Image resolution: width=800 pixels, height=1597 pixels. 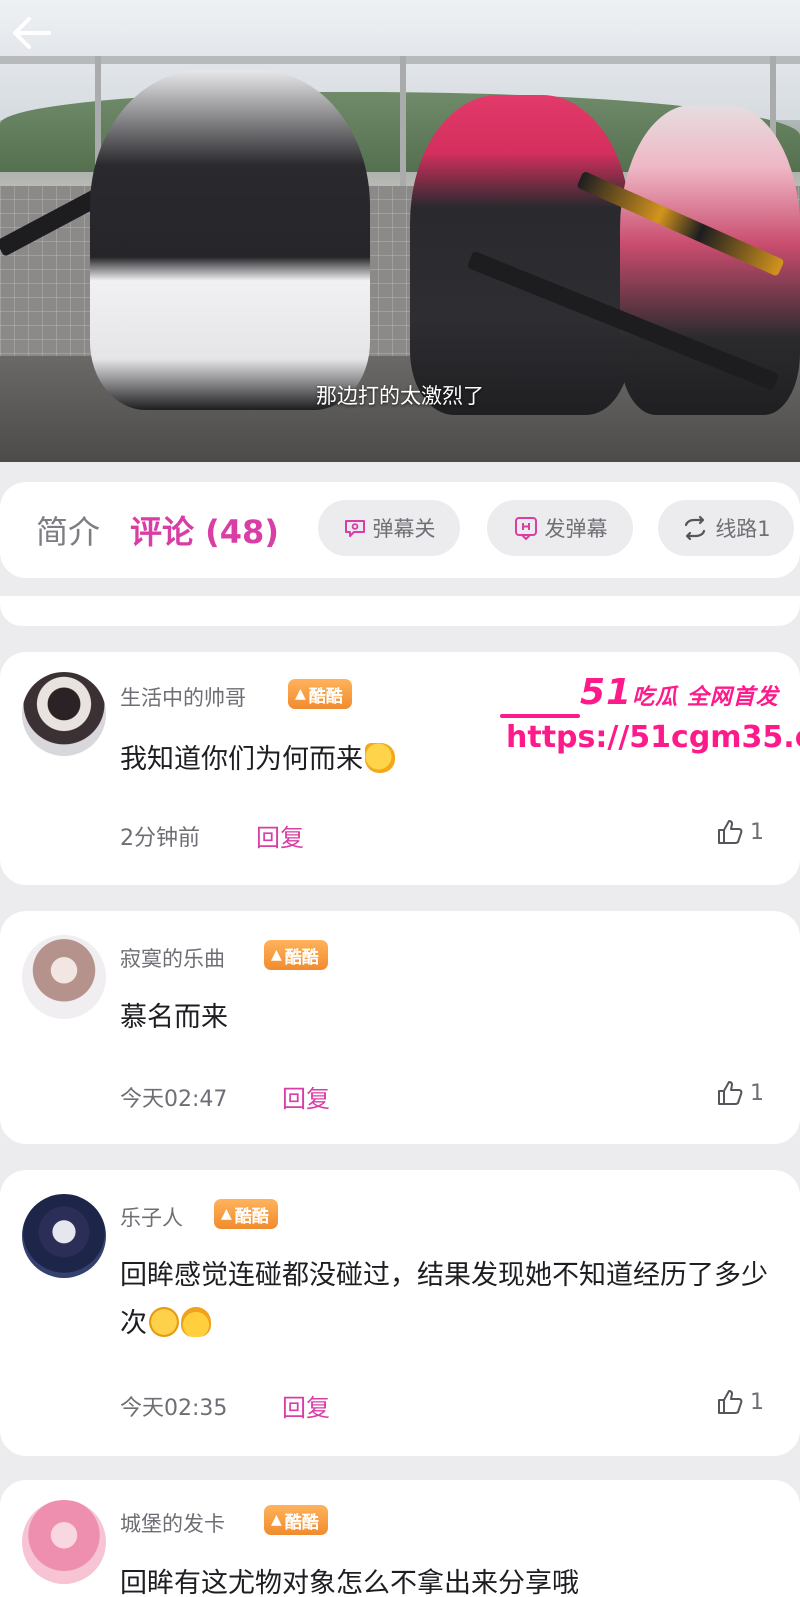 I want to click on comment-text: 回眸有这尤物对象怎么不拿出来分享哦, so click(x=349, y=1582).